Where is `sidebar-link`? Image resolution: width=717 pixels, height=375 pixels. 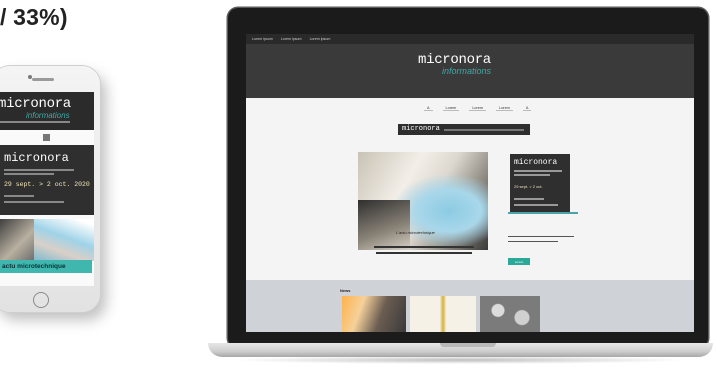 sidebar-link is located at coordinates (543, 213).